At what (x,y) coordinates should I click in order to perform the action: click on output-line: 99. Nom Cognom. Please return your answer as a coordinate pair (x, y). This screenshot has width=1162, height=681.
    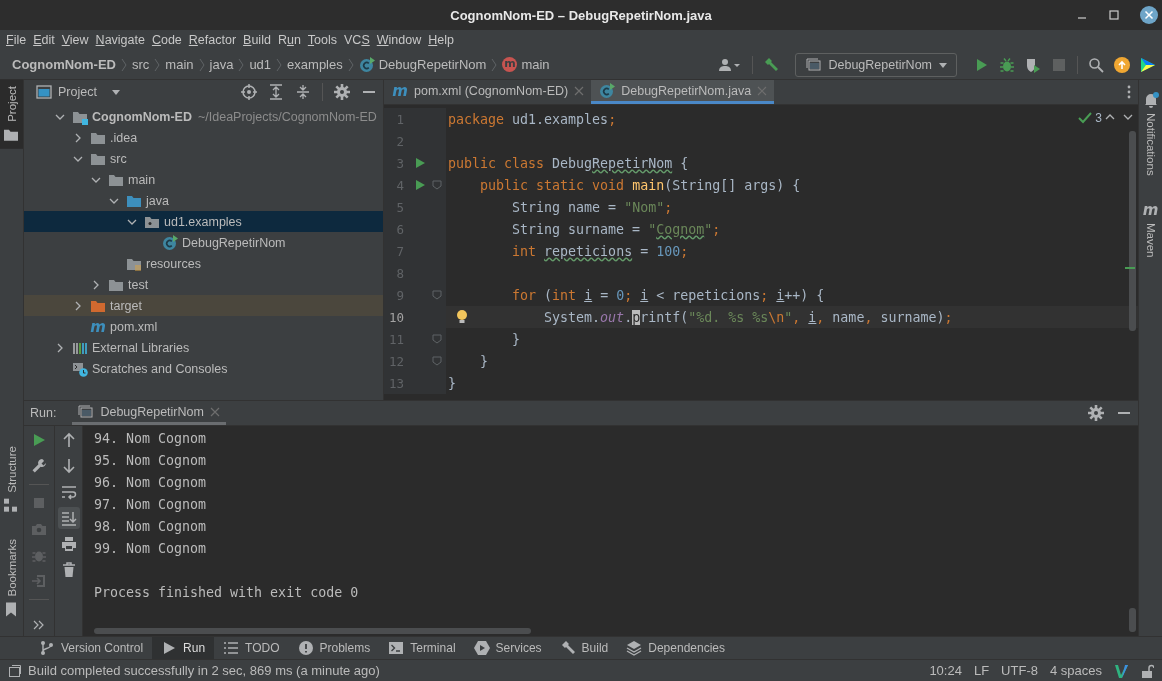
    Looking at the image, I should click on (151, 549).